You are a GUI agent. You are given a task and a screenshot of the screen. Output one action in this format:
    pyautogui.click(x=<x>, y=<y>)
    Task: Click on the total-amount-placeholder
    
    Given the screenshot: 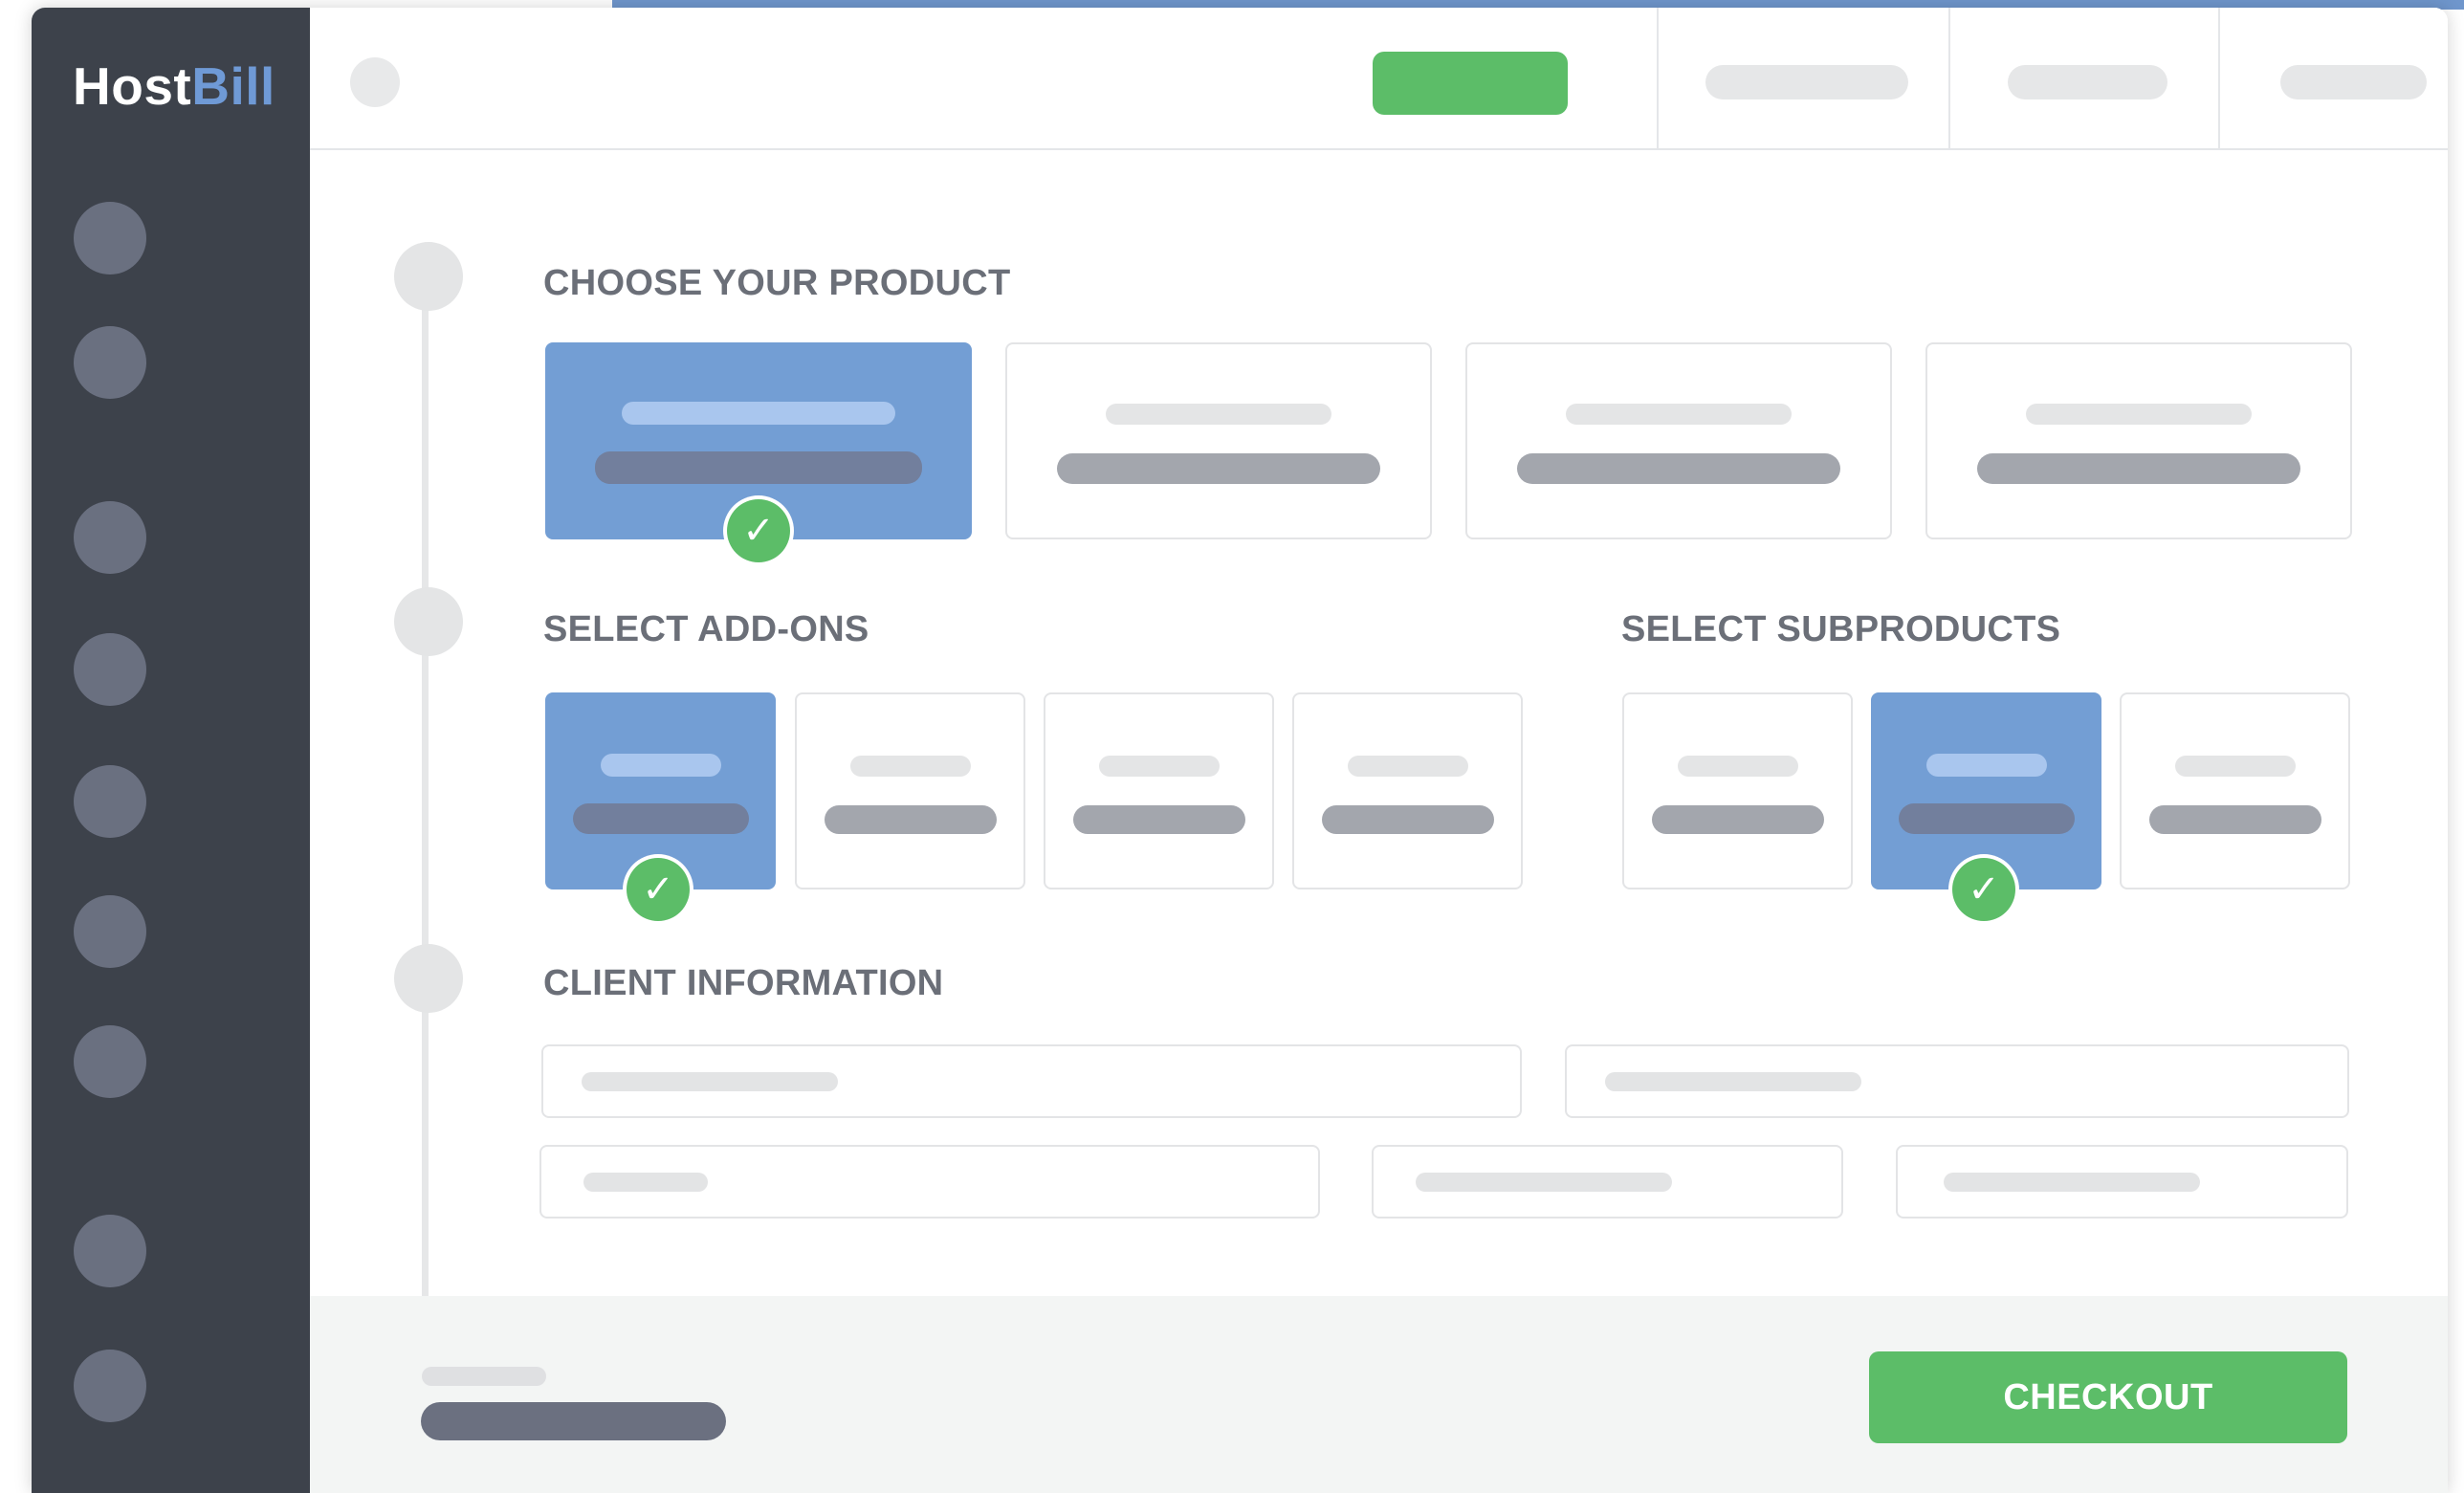 What is the action you would take?
    pyautogui.click(x=573, y=1421)
    